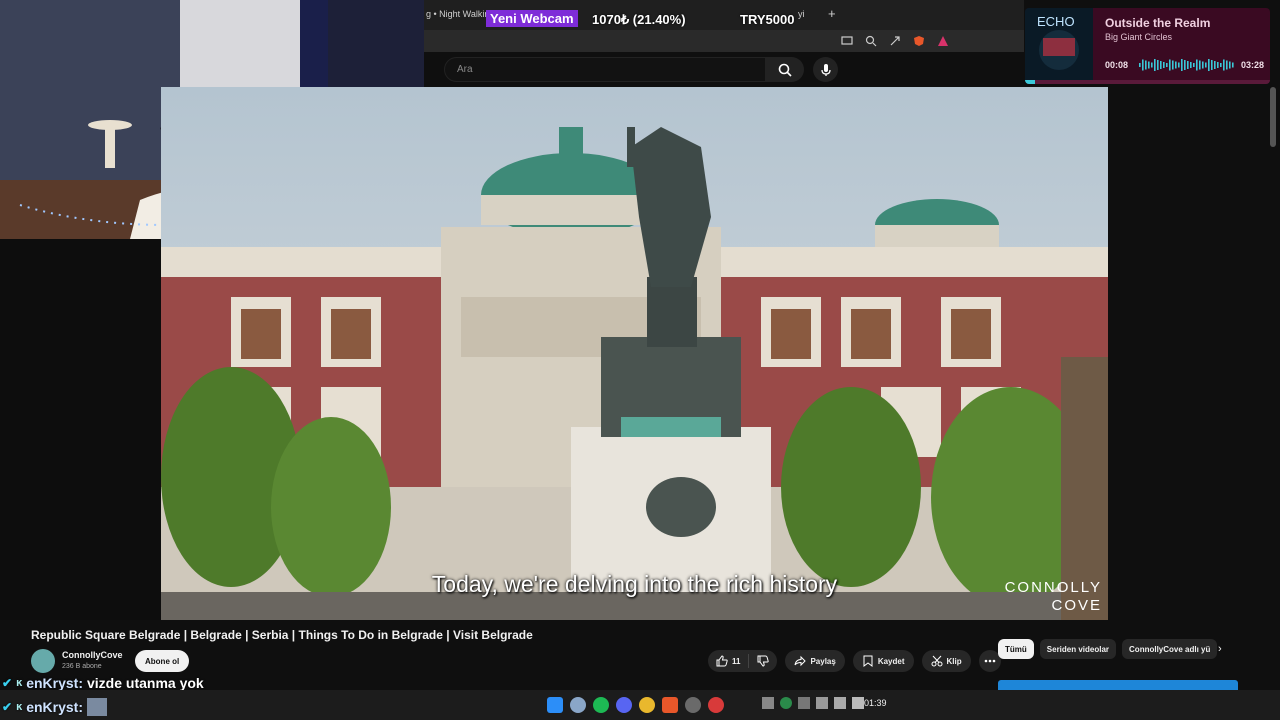 The height and width of the screenshot is (720, 1280). I want to click on save-button: Kaydet, so click(883, 661).